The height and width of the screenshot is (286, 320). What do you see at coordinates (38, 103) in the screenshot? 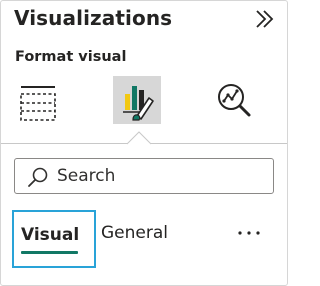
I see `build-visual-icon` at bounding box center [38, 103].